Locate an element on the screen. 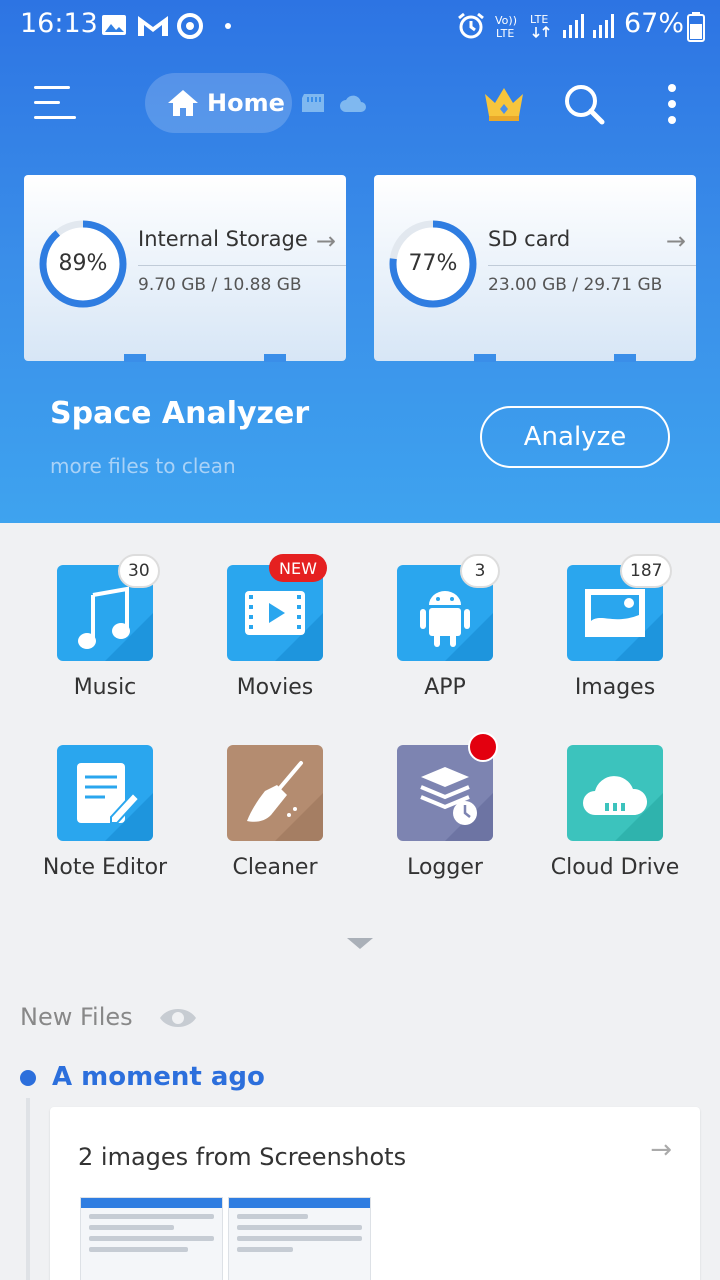  note-icon is located at coordinates (105, 793).